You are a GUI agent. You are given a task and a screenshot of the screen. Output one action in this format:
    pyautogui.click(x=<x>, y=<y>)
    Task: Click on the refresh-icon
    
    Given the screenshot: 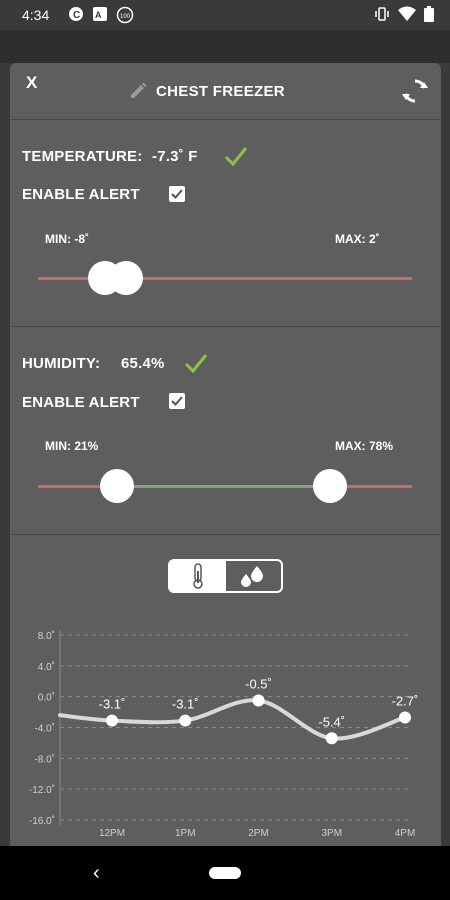 What is the action you would take?
    pyautogui.click(x=415, y=91)
    